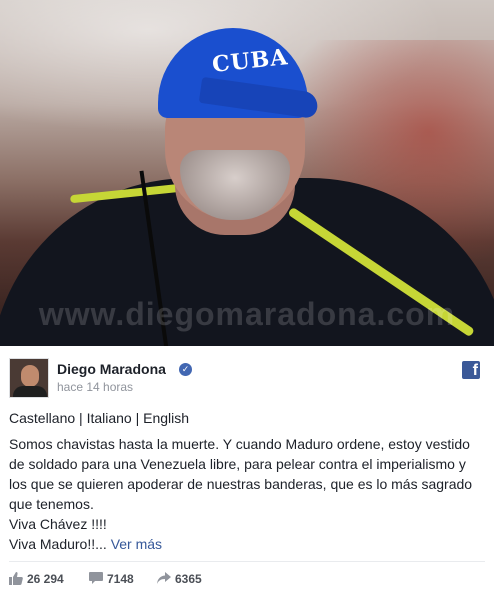 This screenshot has height=596, width=494. Describe the element at coordinates (111, 579) in the screenshot. I see `comments-count: 7148` at that location.